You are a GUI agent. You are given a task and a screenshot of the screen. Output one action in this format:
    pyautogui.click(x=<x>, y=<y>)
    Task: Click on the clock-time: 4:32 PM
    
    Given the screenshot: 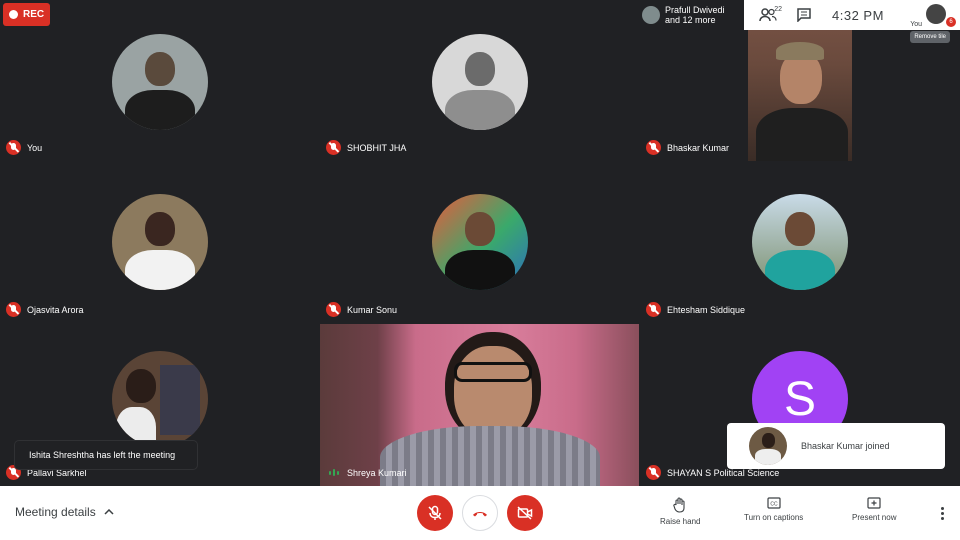 What is the action you would take?
    pyautogui.click(x=858, y=15)
    